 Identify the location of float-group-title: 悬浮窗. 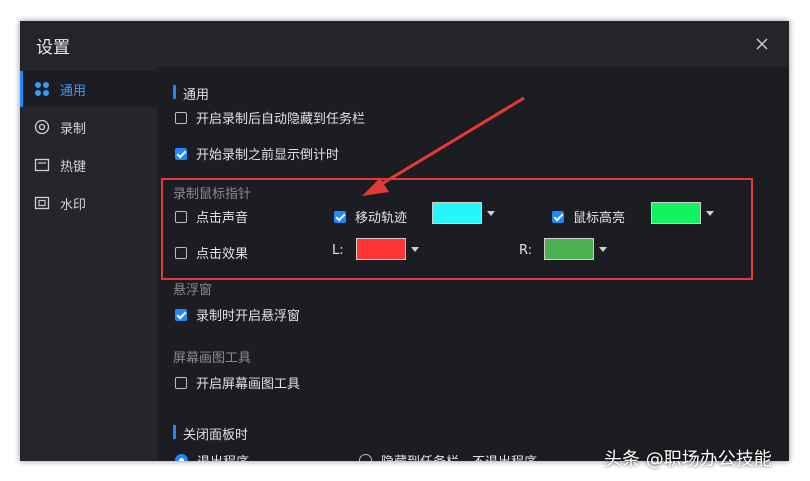
(193, 290).